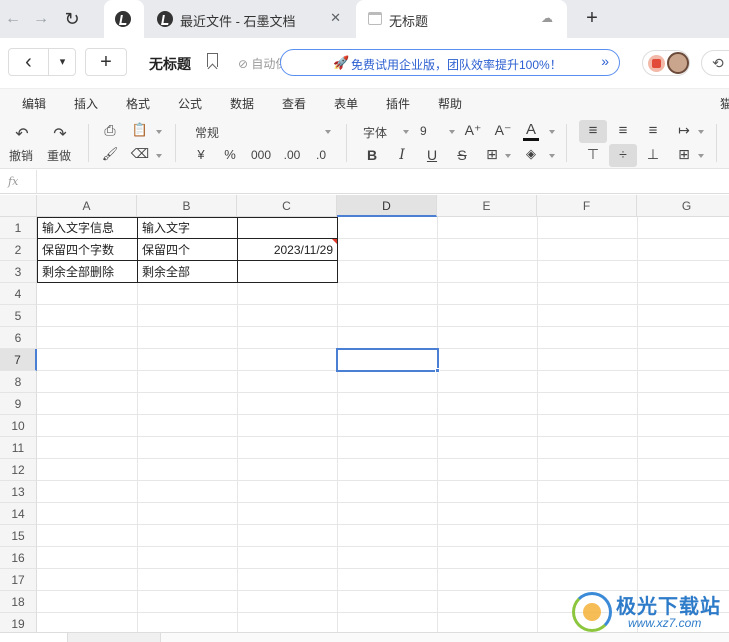 The height and width of the screenshot is (642, 729). What do you see at coordinates (398, 103) in the screenshot?
I see `menu-plugins: 插件` at bounding box center [398, 103].